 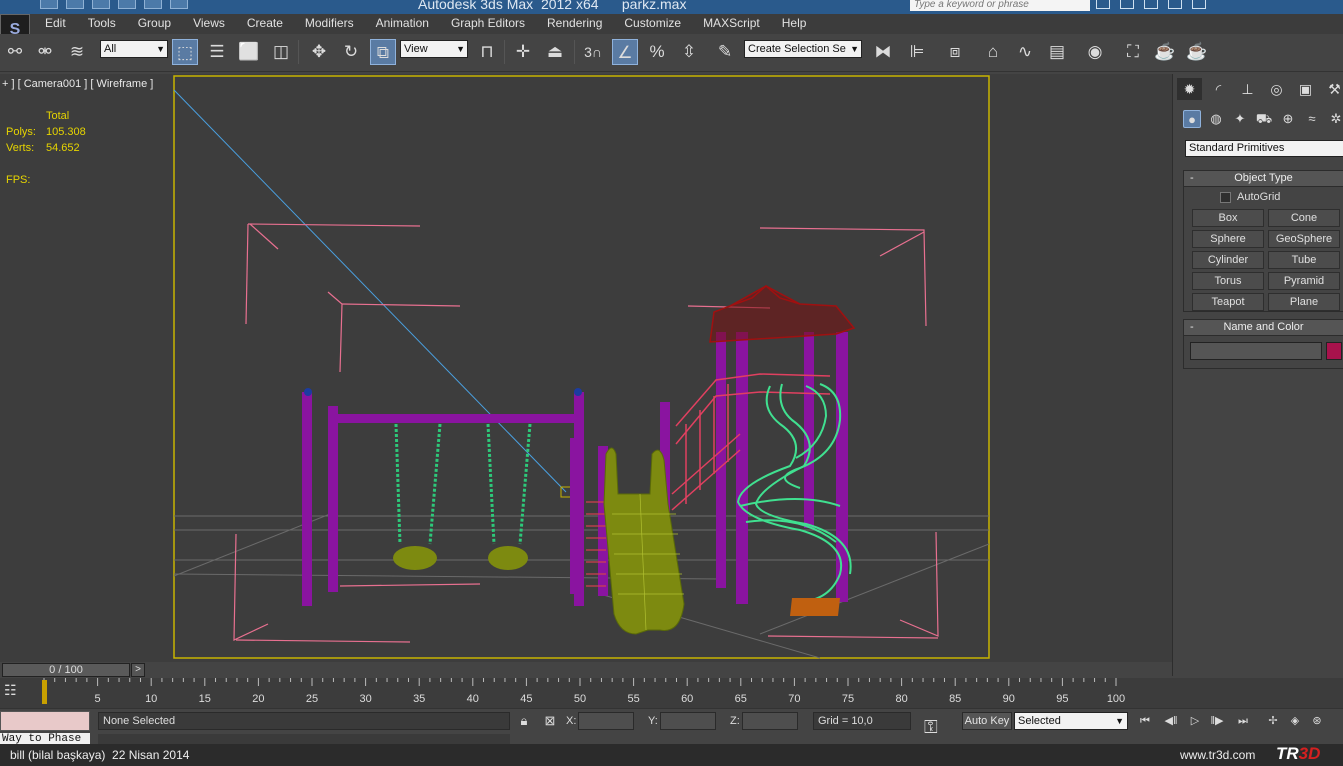 I want to click on object-name-field, so click(x=1256, y=351).